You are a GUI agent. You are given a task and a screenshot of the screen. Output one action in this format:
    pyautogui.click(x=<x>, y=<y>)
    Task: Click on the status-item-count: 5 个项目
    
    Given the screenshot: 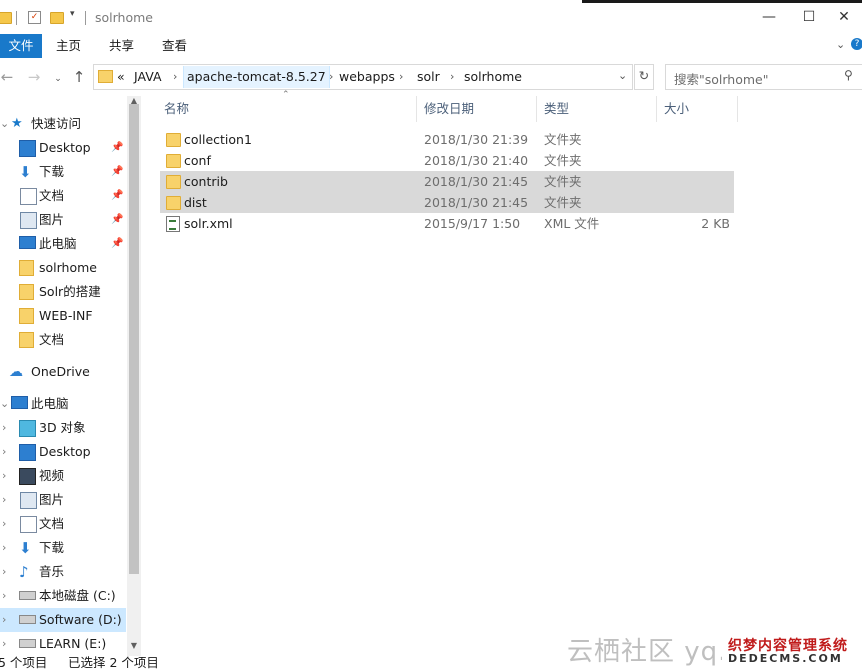 What is the action you would take?
    pyautogui.click(x=24, y=662)
    